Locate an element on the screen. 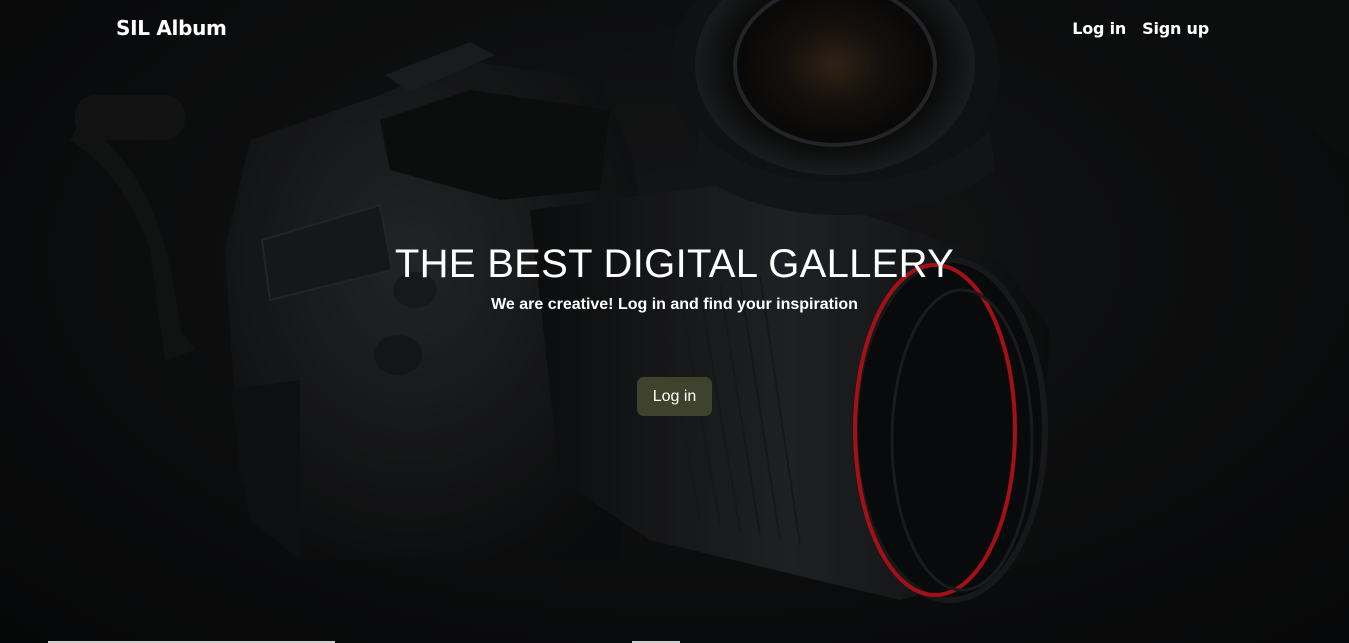 The image size is (1349, 643). hero-title: THE BEST DIGITAL GALLERY is located at coordinates (674, 264).